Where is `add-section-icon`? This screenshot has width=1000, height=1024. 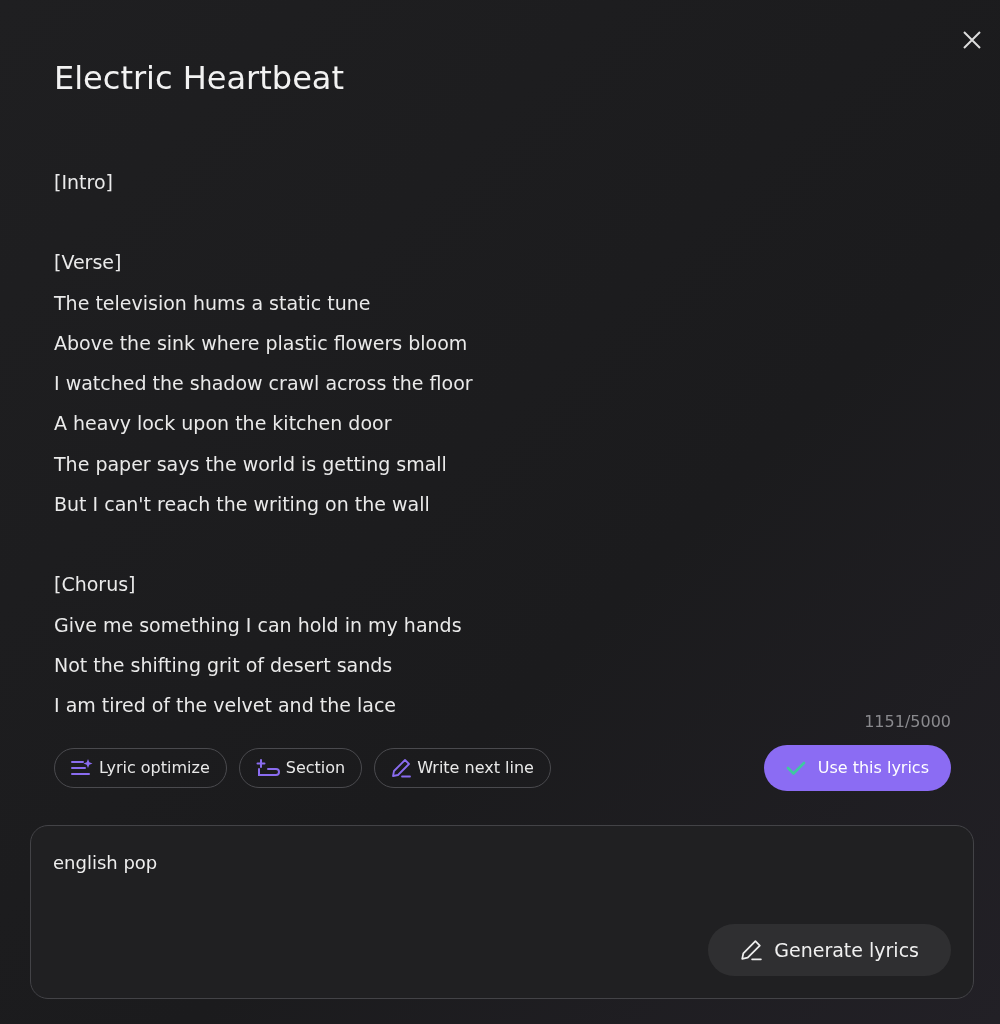
add-section-icon is located at coordinates (267, 767).